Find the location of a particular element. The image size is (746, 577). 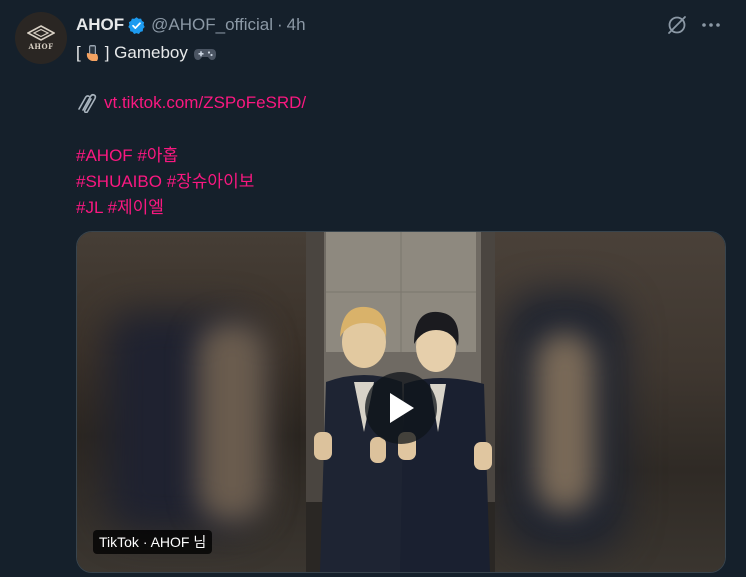

paperclip-icon is located at coordinates (87, 103).